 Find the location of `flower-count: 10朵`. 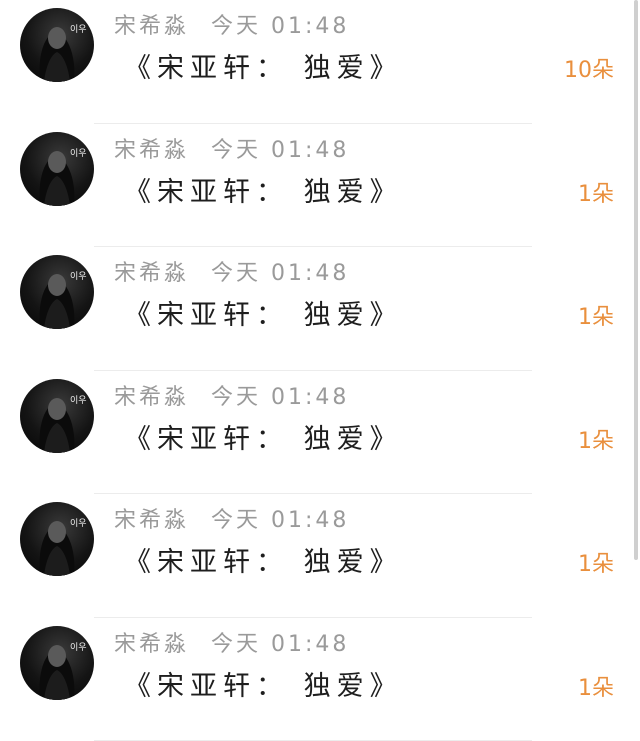

flower-count: 10朵 is located at coordinates (589, 68).